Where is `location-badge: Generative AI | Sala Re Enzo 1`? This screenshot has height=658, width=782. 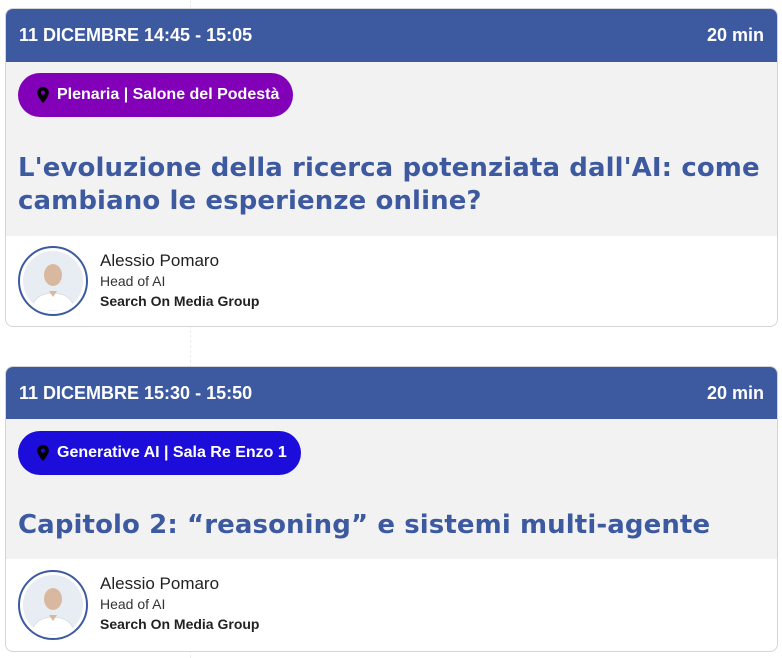 location-badge: Generative AI | Sala Re Enzo 1 is located at coordinates (159, 453).